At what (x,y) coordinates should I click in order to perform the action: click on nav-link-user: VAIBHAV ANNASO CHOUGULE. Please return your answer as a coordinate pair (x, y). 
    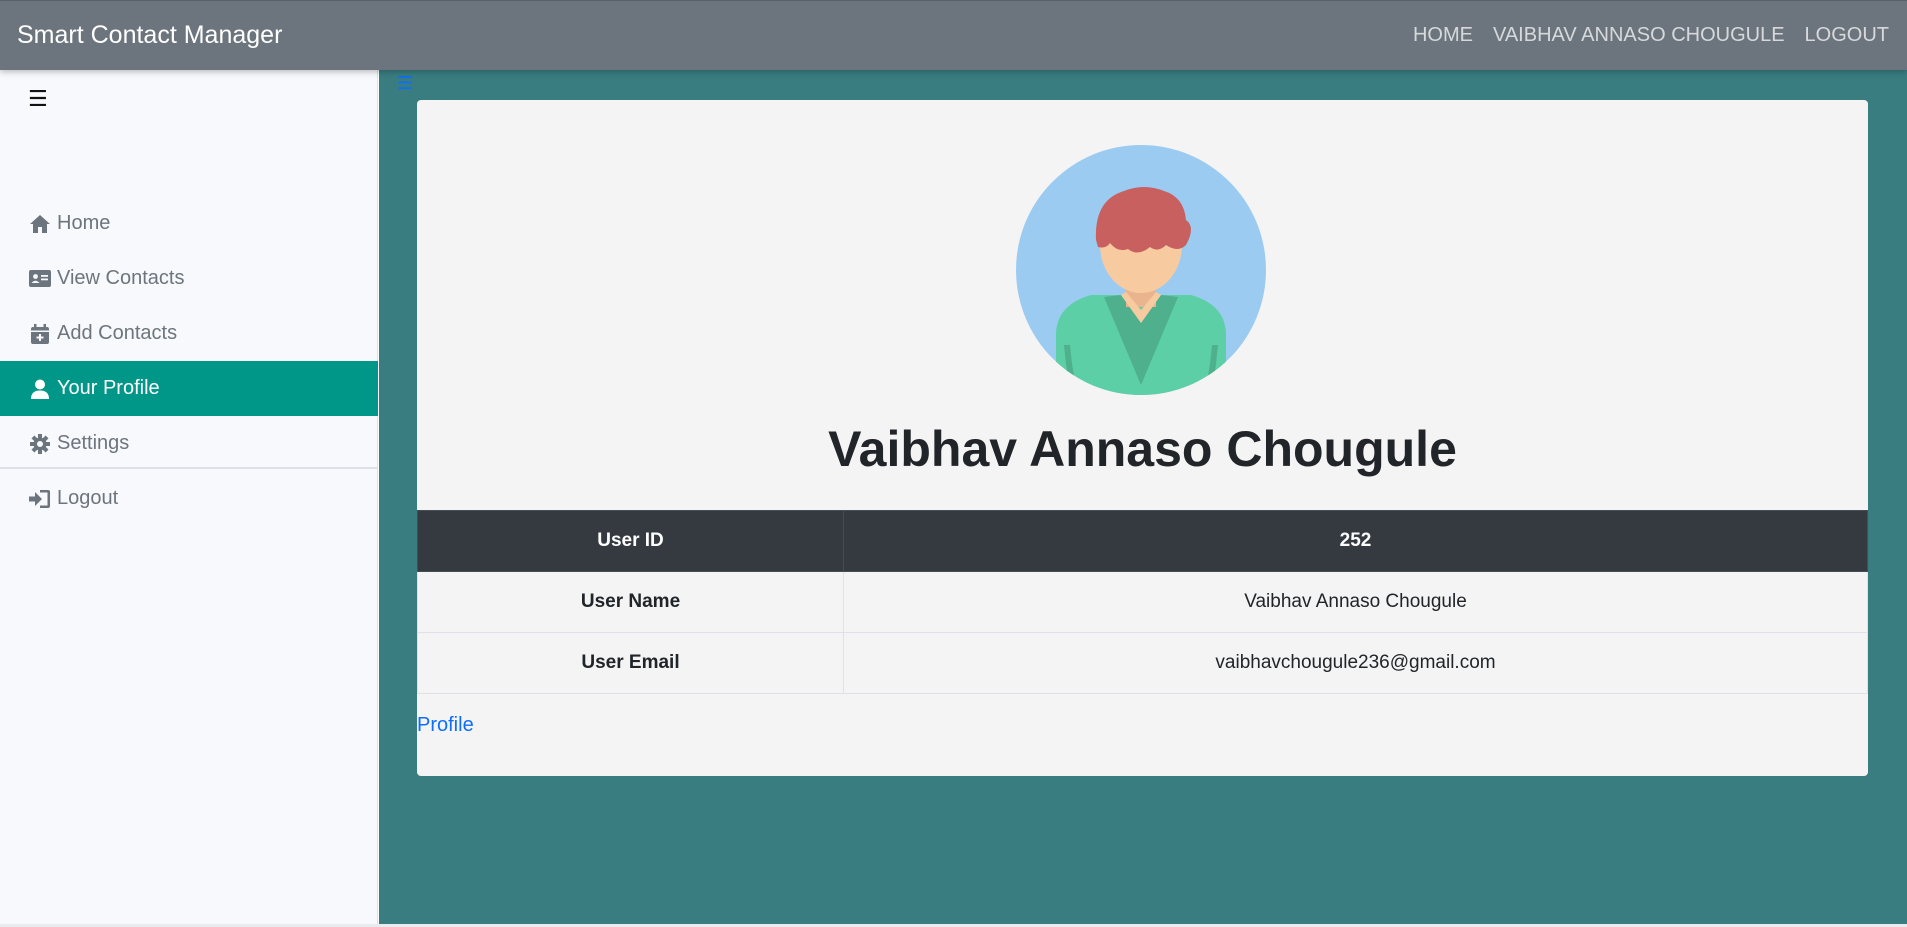
    Looking at the image, I should click on (1639, 35).